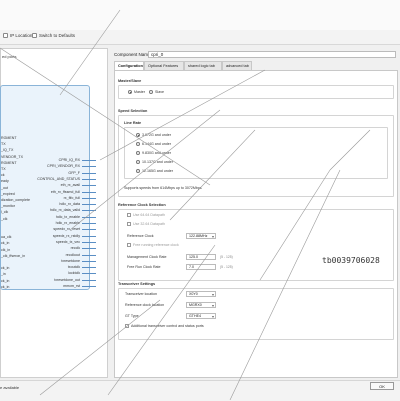  I want to click on mgmt-clock-range: (5 - 125), so click(226, 257).